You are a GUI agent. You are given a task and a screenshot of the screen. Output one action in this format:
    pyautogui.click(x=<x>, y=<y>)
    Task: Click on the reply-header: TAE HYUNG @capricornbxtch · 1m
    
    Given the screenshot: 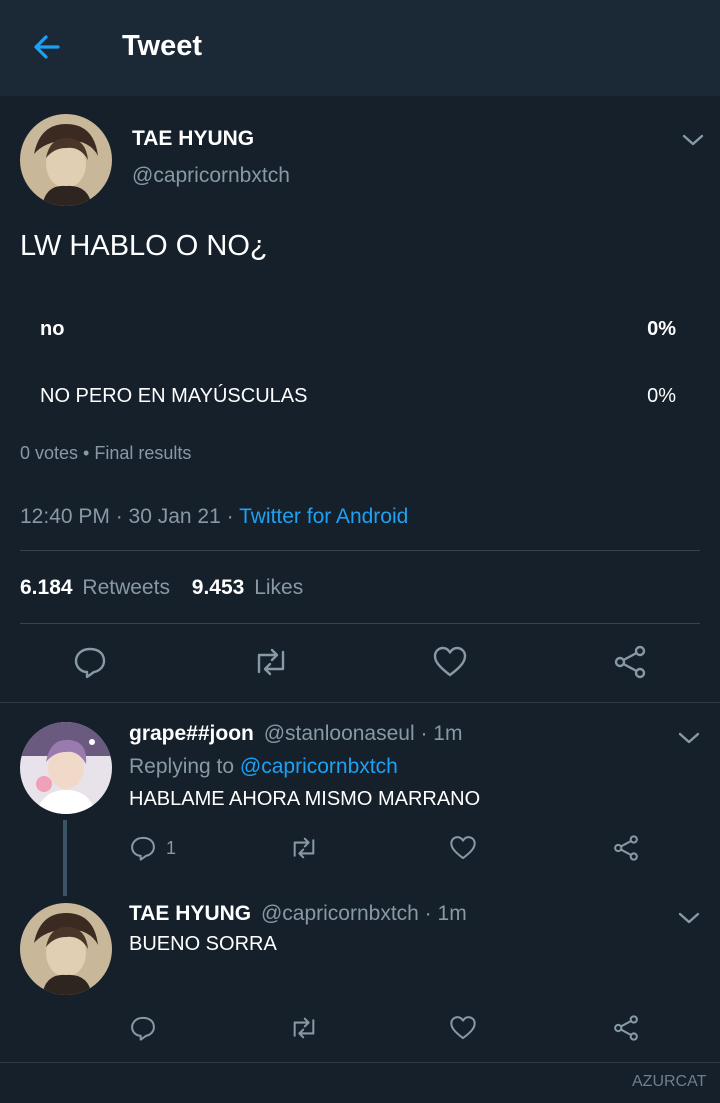 What is the action you would take?
    pyautogui.click(x=298, y=914)
    